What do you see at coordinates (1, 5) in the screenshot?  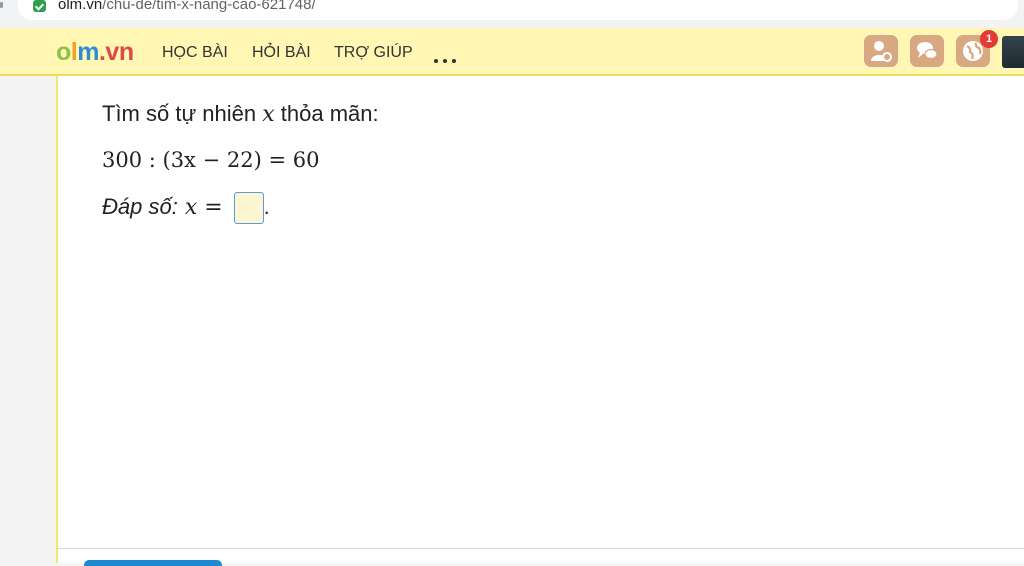 I see `menu-dot` at bounding box center [1, 5].